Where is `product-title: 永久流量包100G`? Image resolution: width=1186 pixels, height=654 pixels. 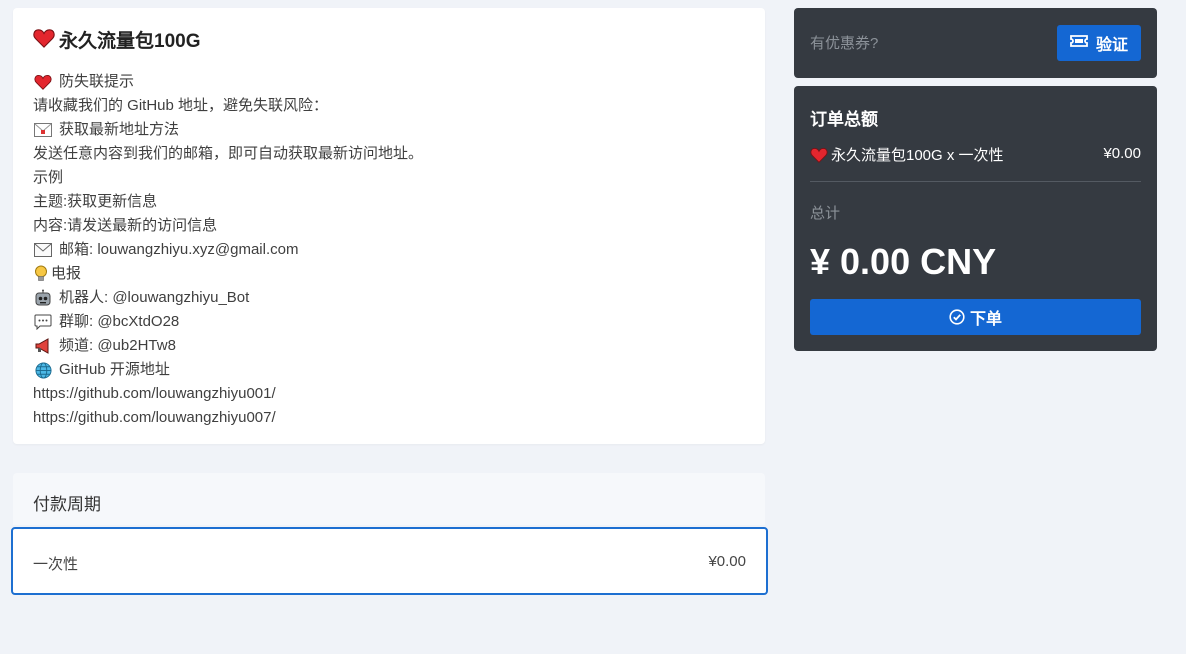
product-title: 永久流量包100G is located at coordinates (116, 39).